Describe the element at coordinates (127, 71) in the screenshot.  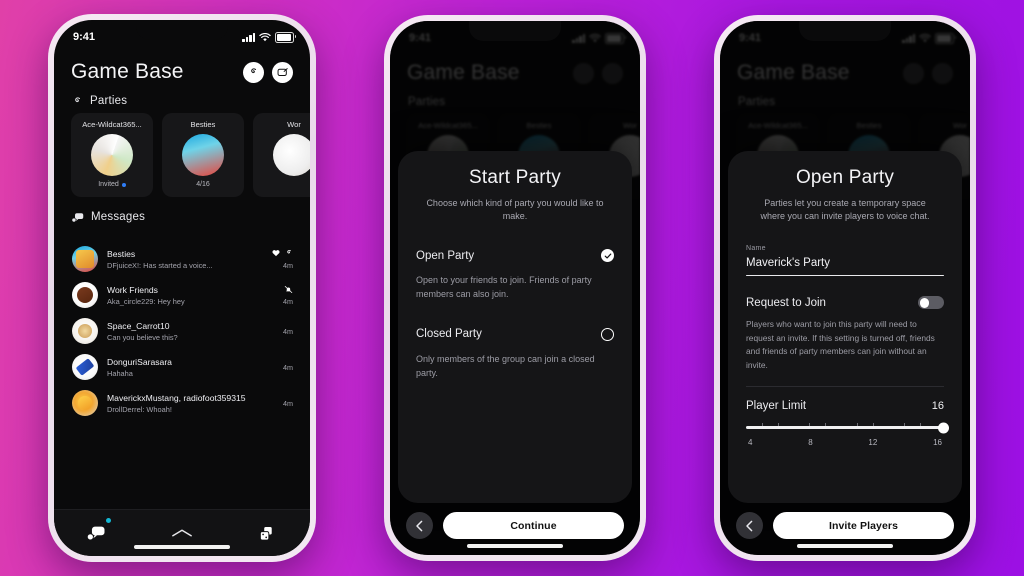
I see `page-title: Game Base` at that location.